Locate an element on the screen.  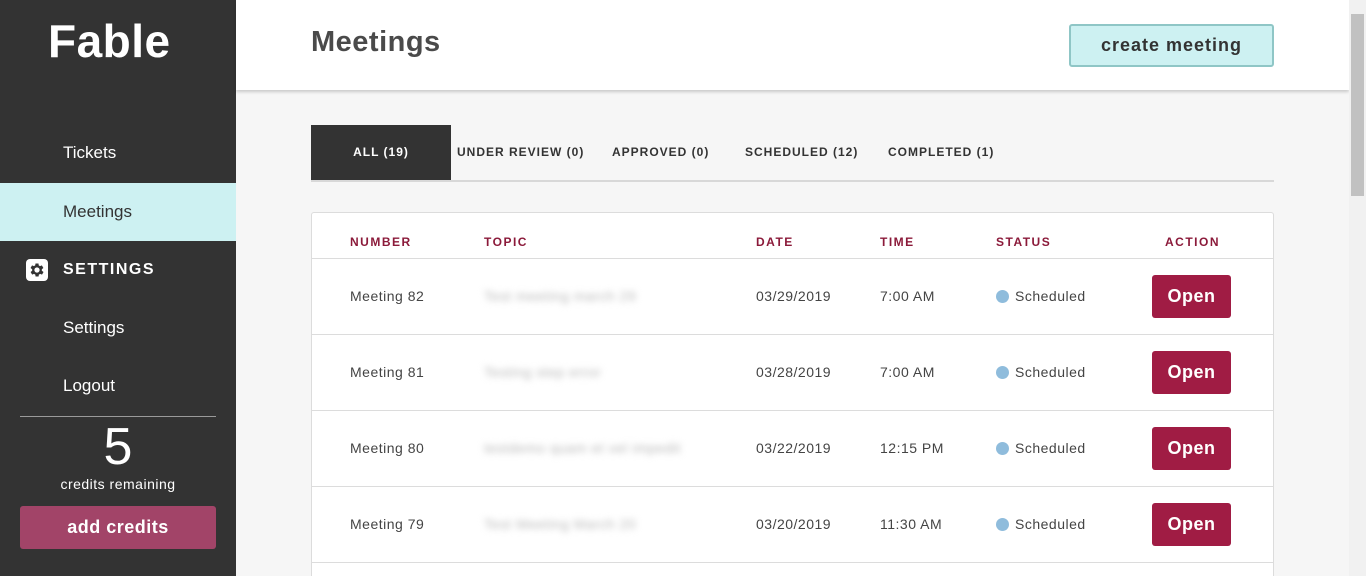
meeting-topic: Testing step error is located at coordinates (543, 372).